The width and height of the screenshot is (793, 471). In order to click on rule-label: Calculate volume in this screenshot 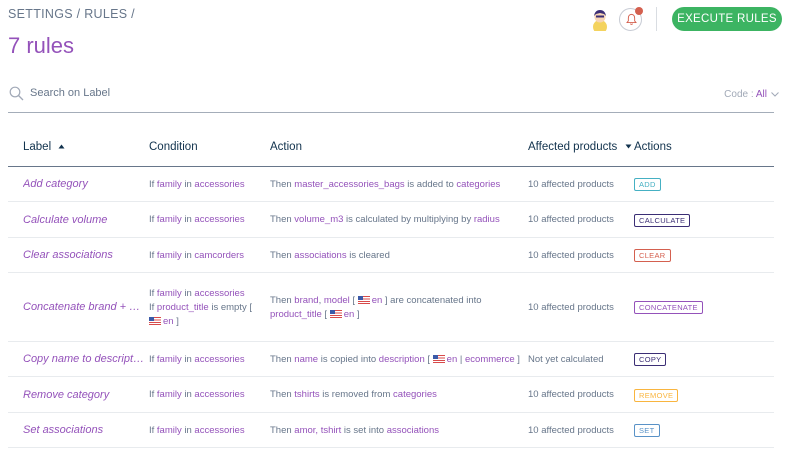, I will do `click(84, 220)`.